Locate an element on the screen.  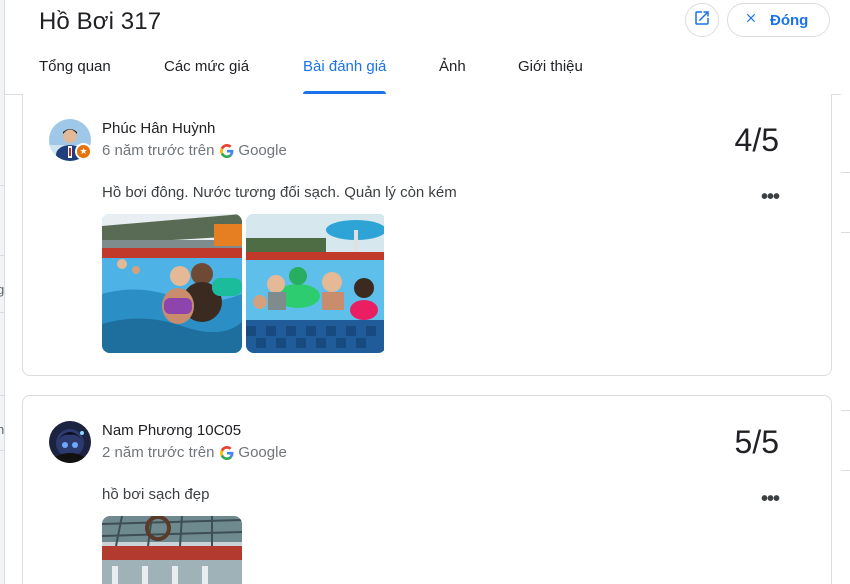
background-glyph: n is located at coordinates (2, 429).